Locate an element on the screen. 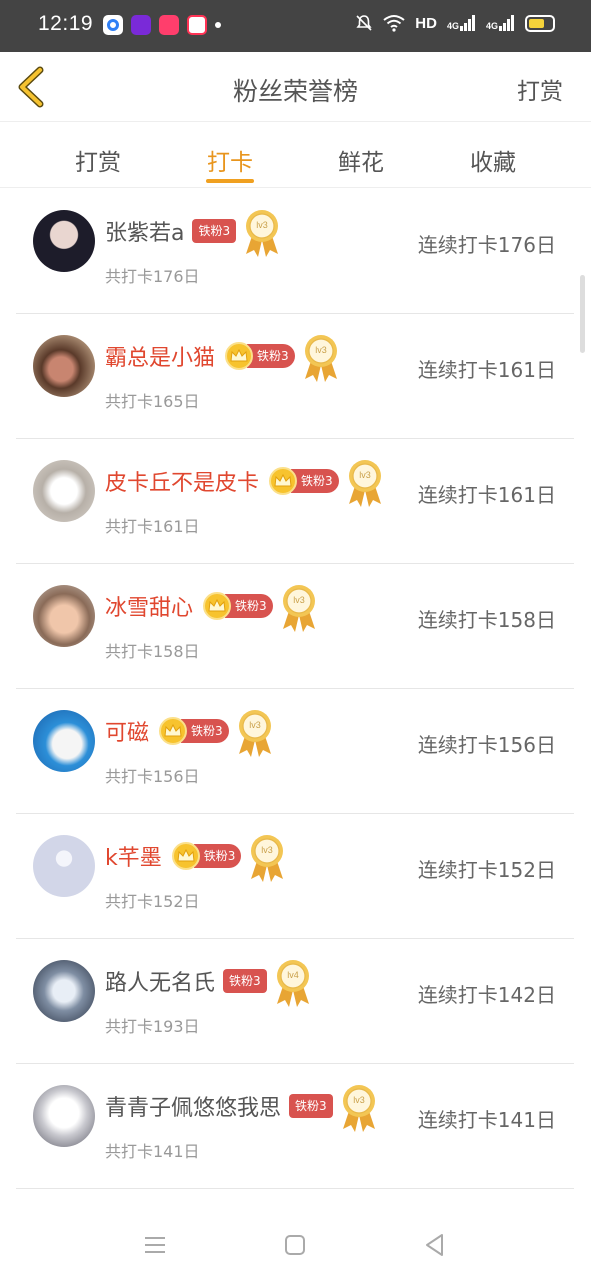 This screenshot has height=1280, width=591. name-line: 冰雪甜心 铁粉3 lv3 is located at coordinates (212, 608).